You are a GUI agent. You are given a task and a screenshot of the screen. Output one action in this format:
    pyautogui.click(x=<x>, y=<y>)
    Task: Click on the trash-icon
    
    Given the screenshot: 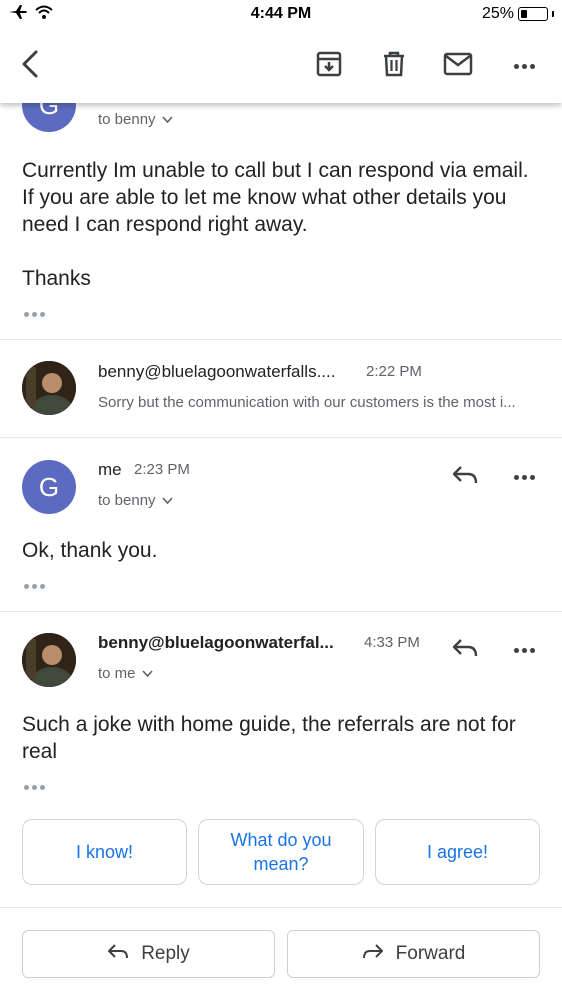 What is the action you would take?
    pyautogui.click(x=394, y=66)
    